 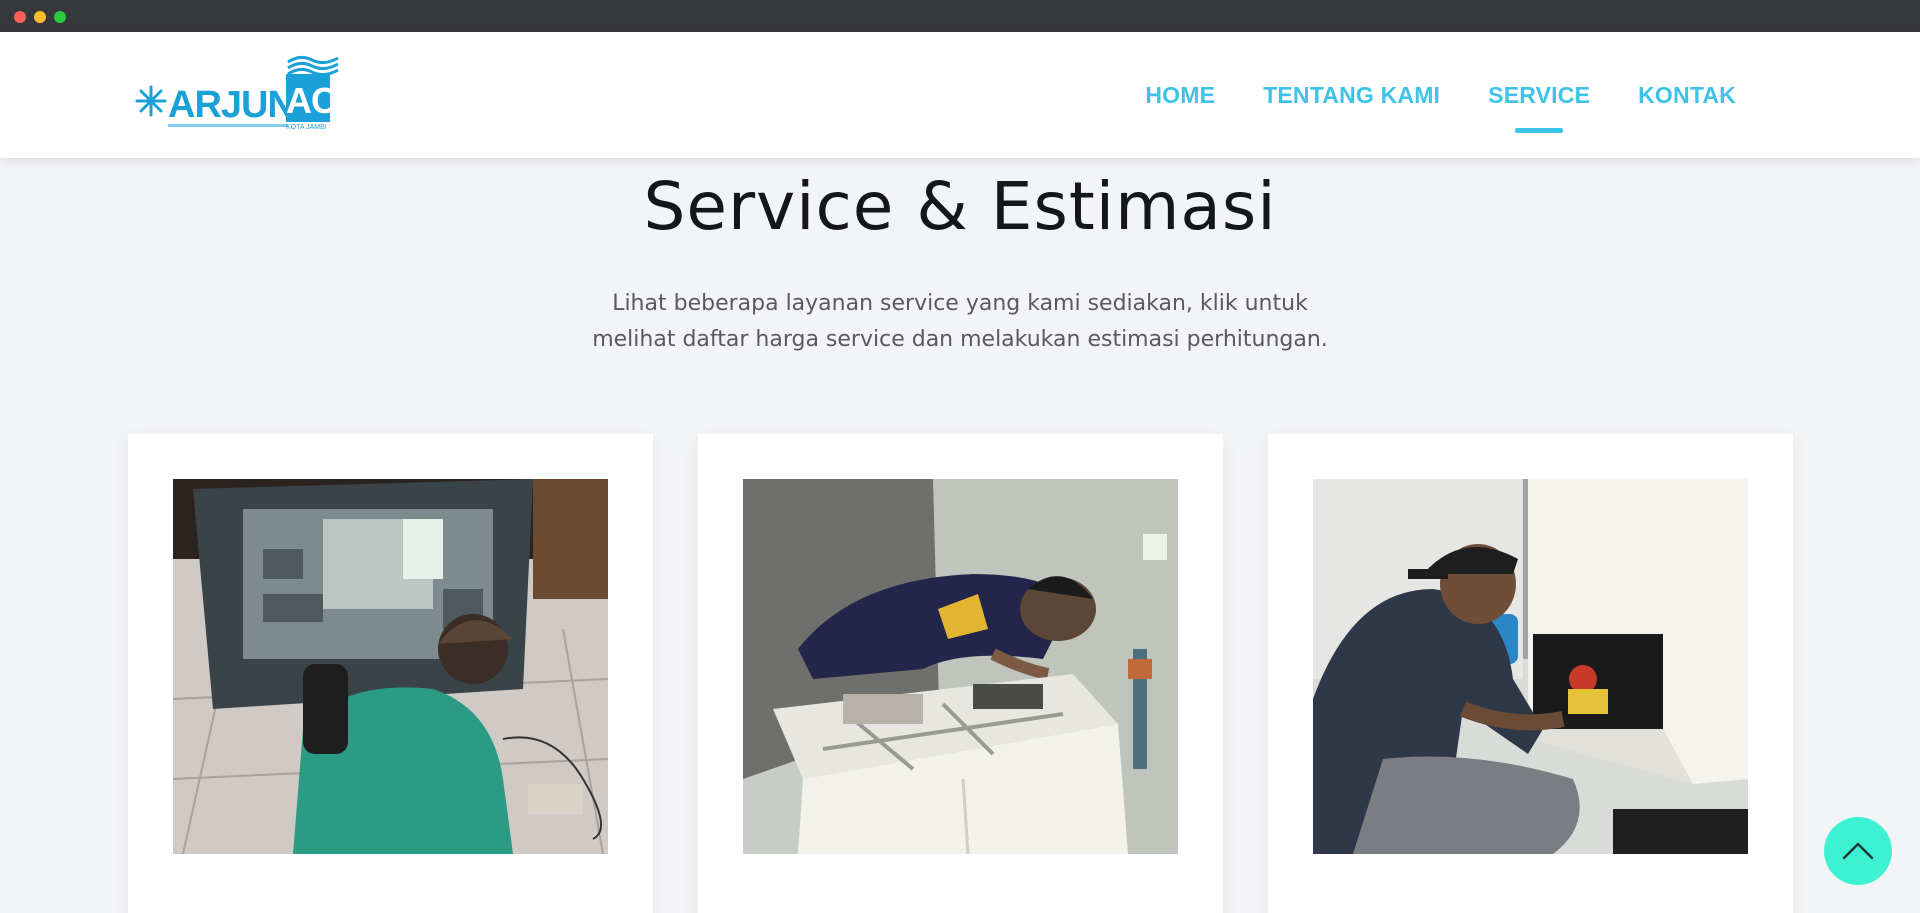 I want to click on main-nav: HOME TENTANG KAMI SERVICE KONTAK, so click(x=1440, y=95).